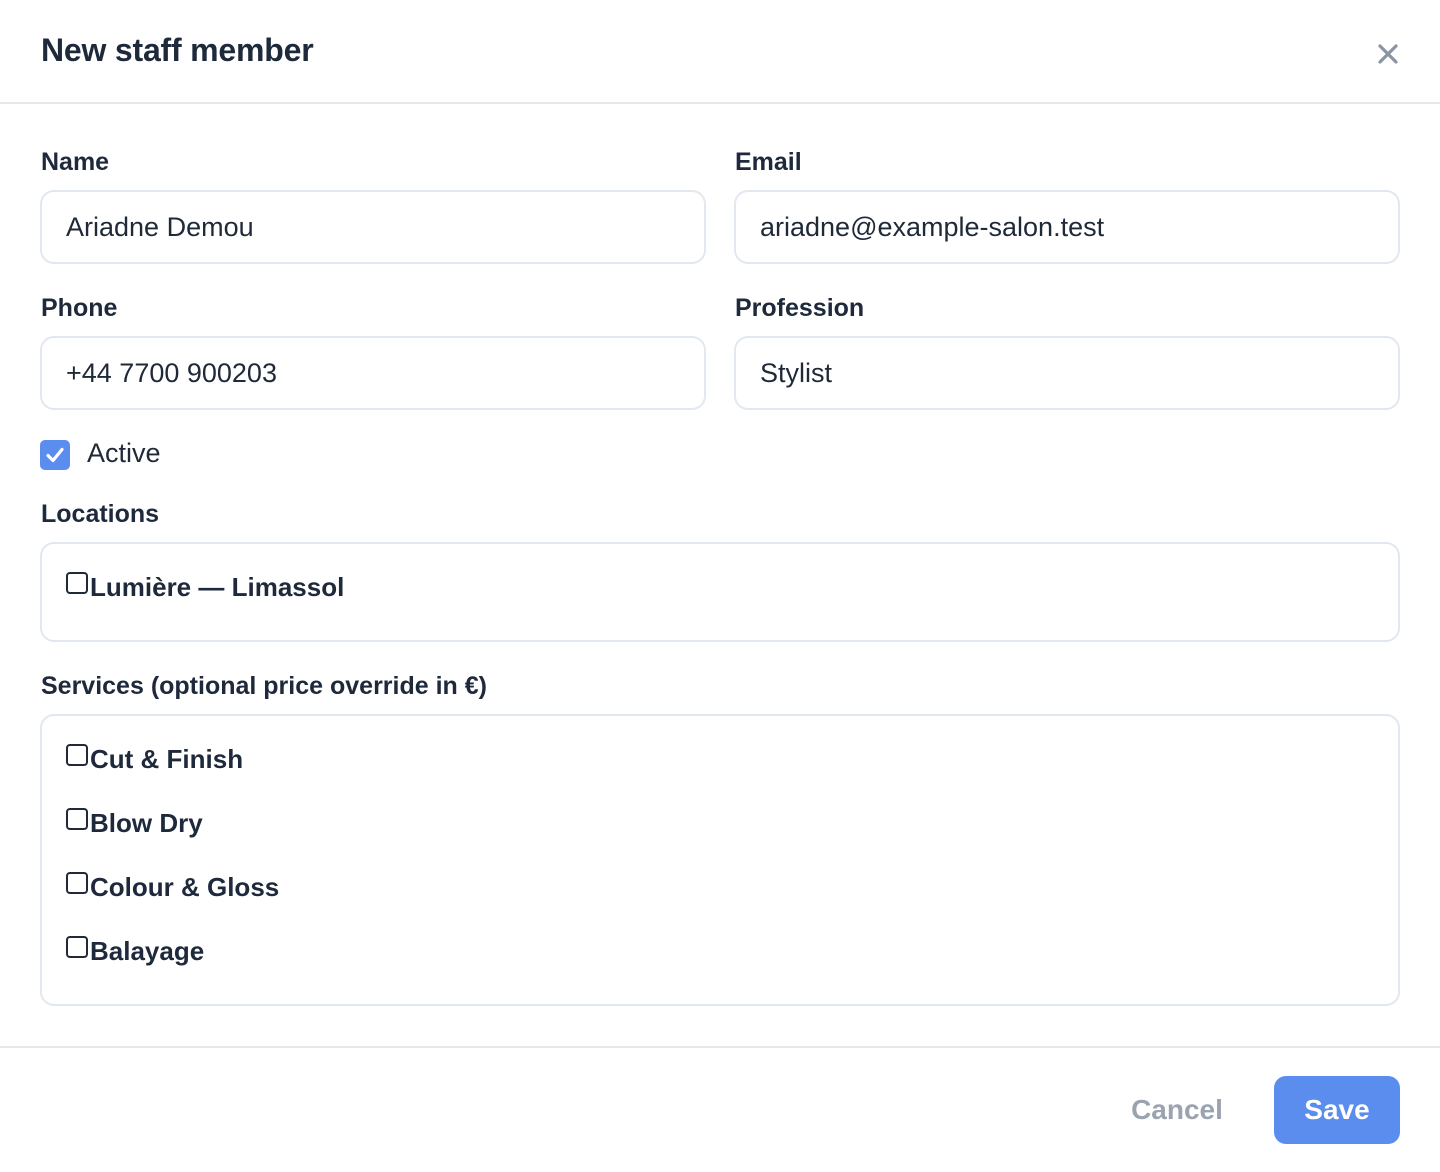 The height and width of the screenshot is (1172, 1440). Describe the element at coordinates (177, 50) in the screenshot. I see `dialog-title: New staff member` at that location.